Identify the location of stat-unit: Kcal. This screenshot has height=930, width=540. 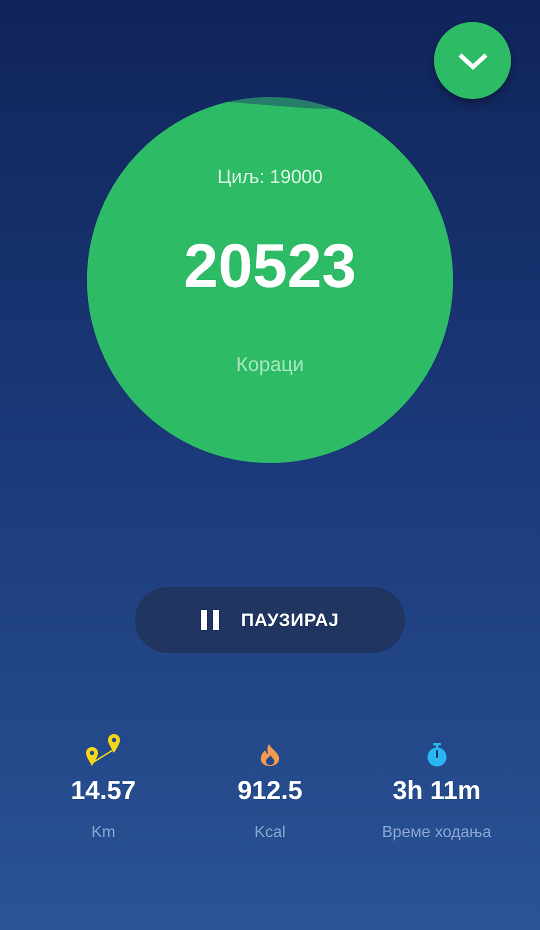
(270, 833).